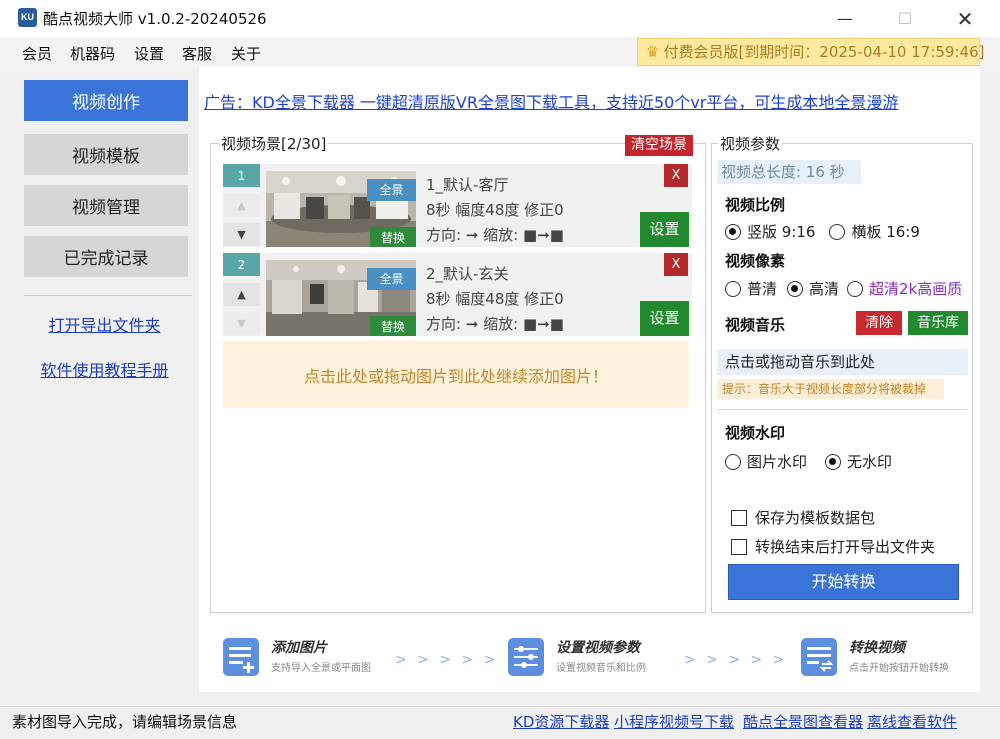 This screenshot has height=739, width=1000. Describe the element at coordinates (104, 369) in the screenshot. I see `tutorial-manual-link: 软件使用教程手册` at that location.